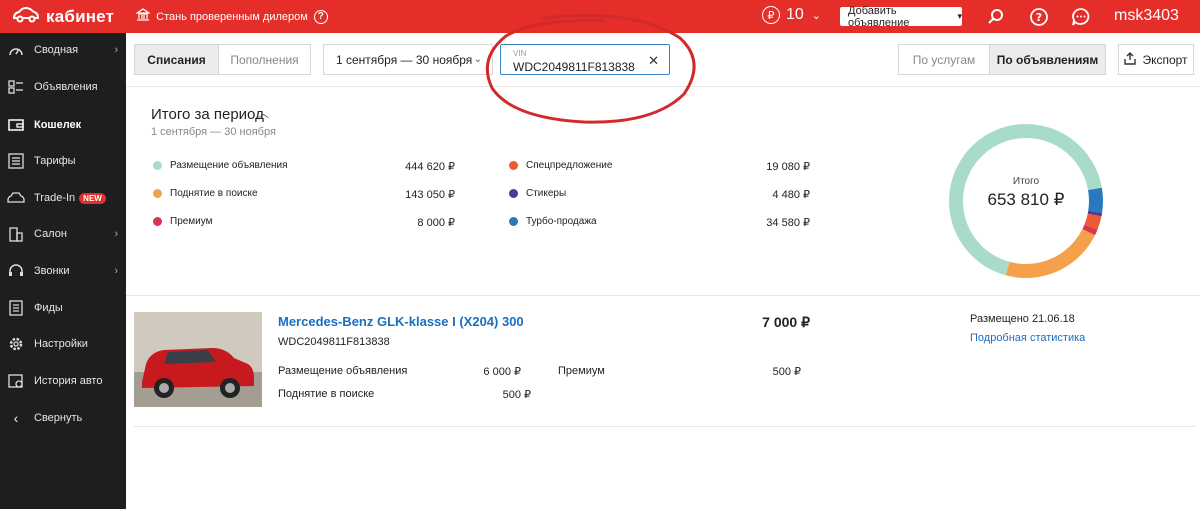  Describe the element at coordinates (944, 59) in the screenshot. I see `tab-by-services: По услугам` at that location.